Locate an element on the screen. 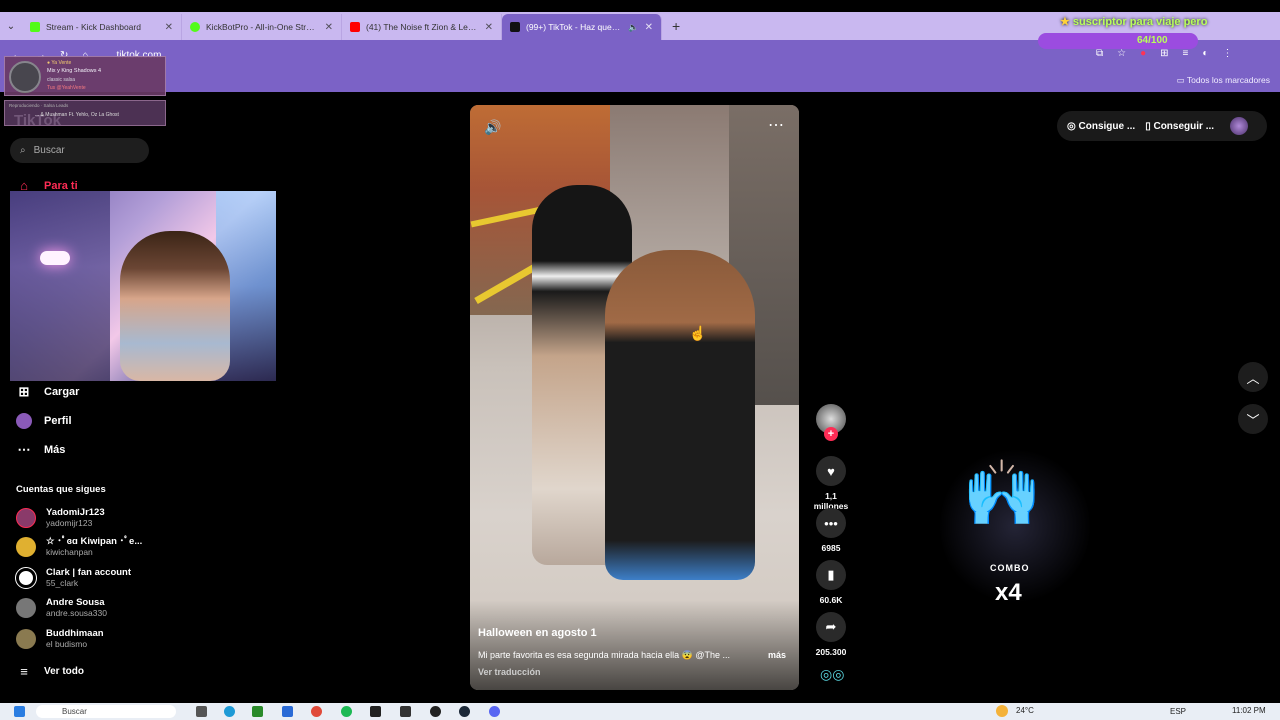  spotify-icon is located at coordinates (346, 711).